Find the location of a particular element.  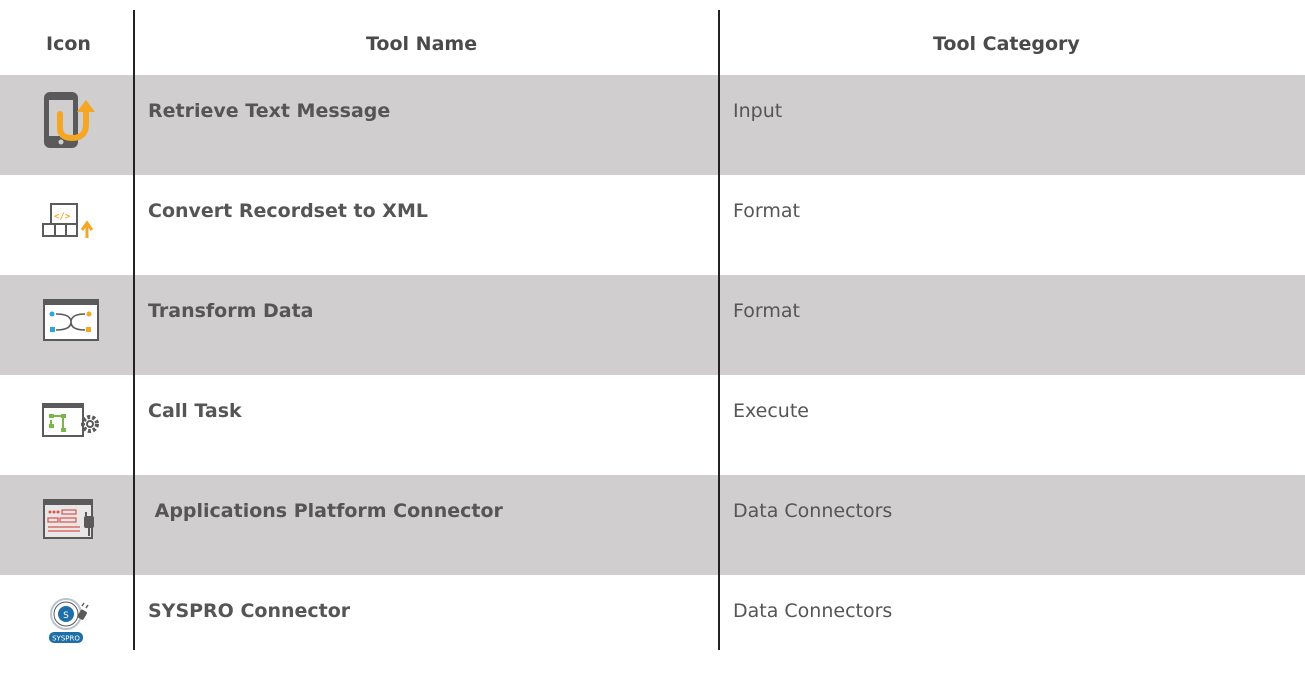

applications-platform-connector-icon is located at coordinates (71, 520).